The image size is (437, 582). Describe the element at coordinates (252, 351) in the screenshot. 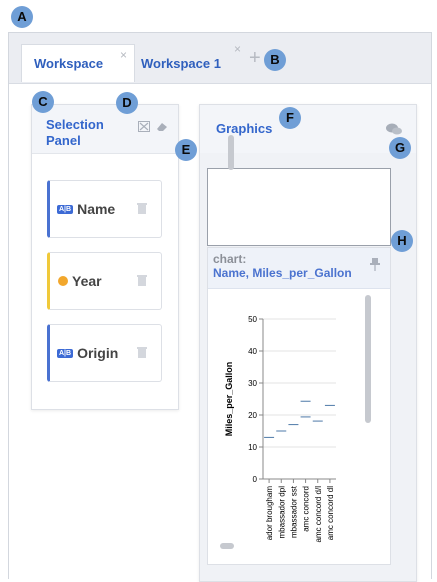

I see `y-tick-label: 40` at that location.